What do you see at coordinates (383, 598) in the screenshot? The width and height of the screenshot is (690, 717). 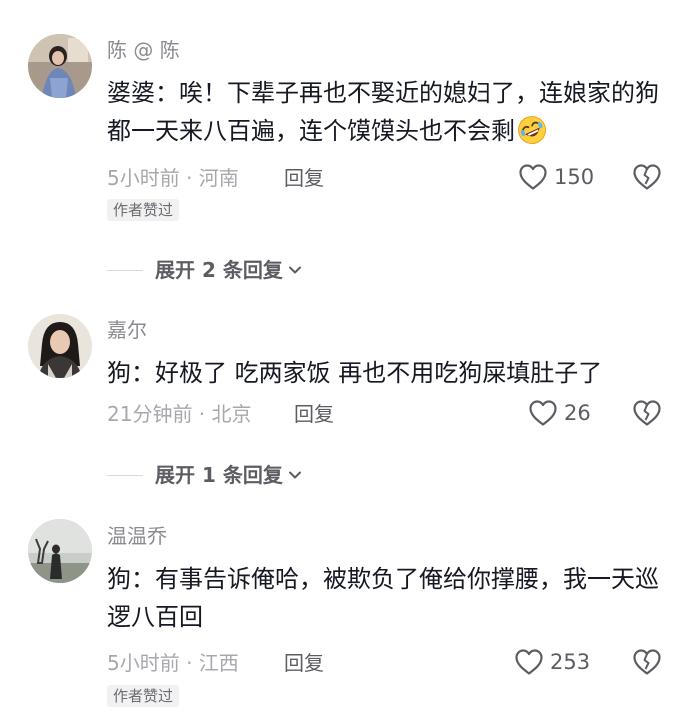 I see `comment-text-content: 狗：有事告诉俺哈，被欺负了俺给你撑腰，我一天巡逻八百回` at bounding box center [383, 598].